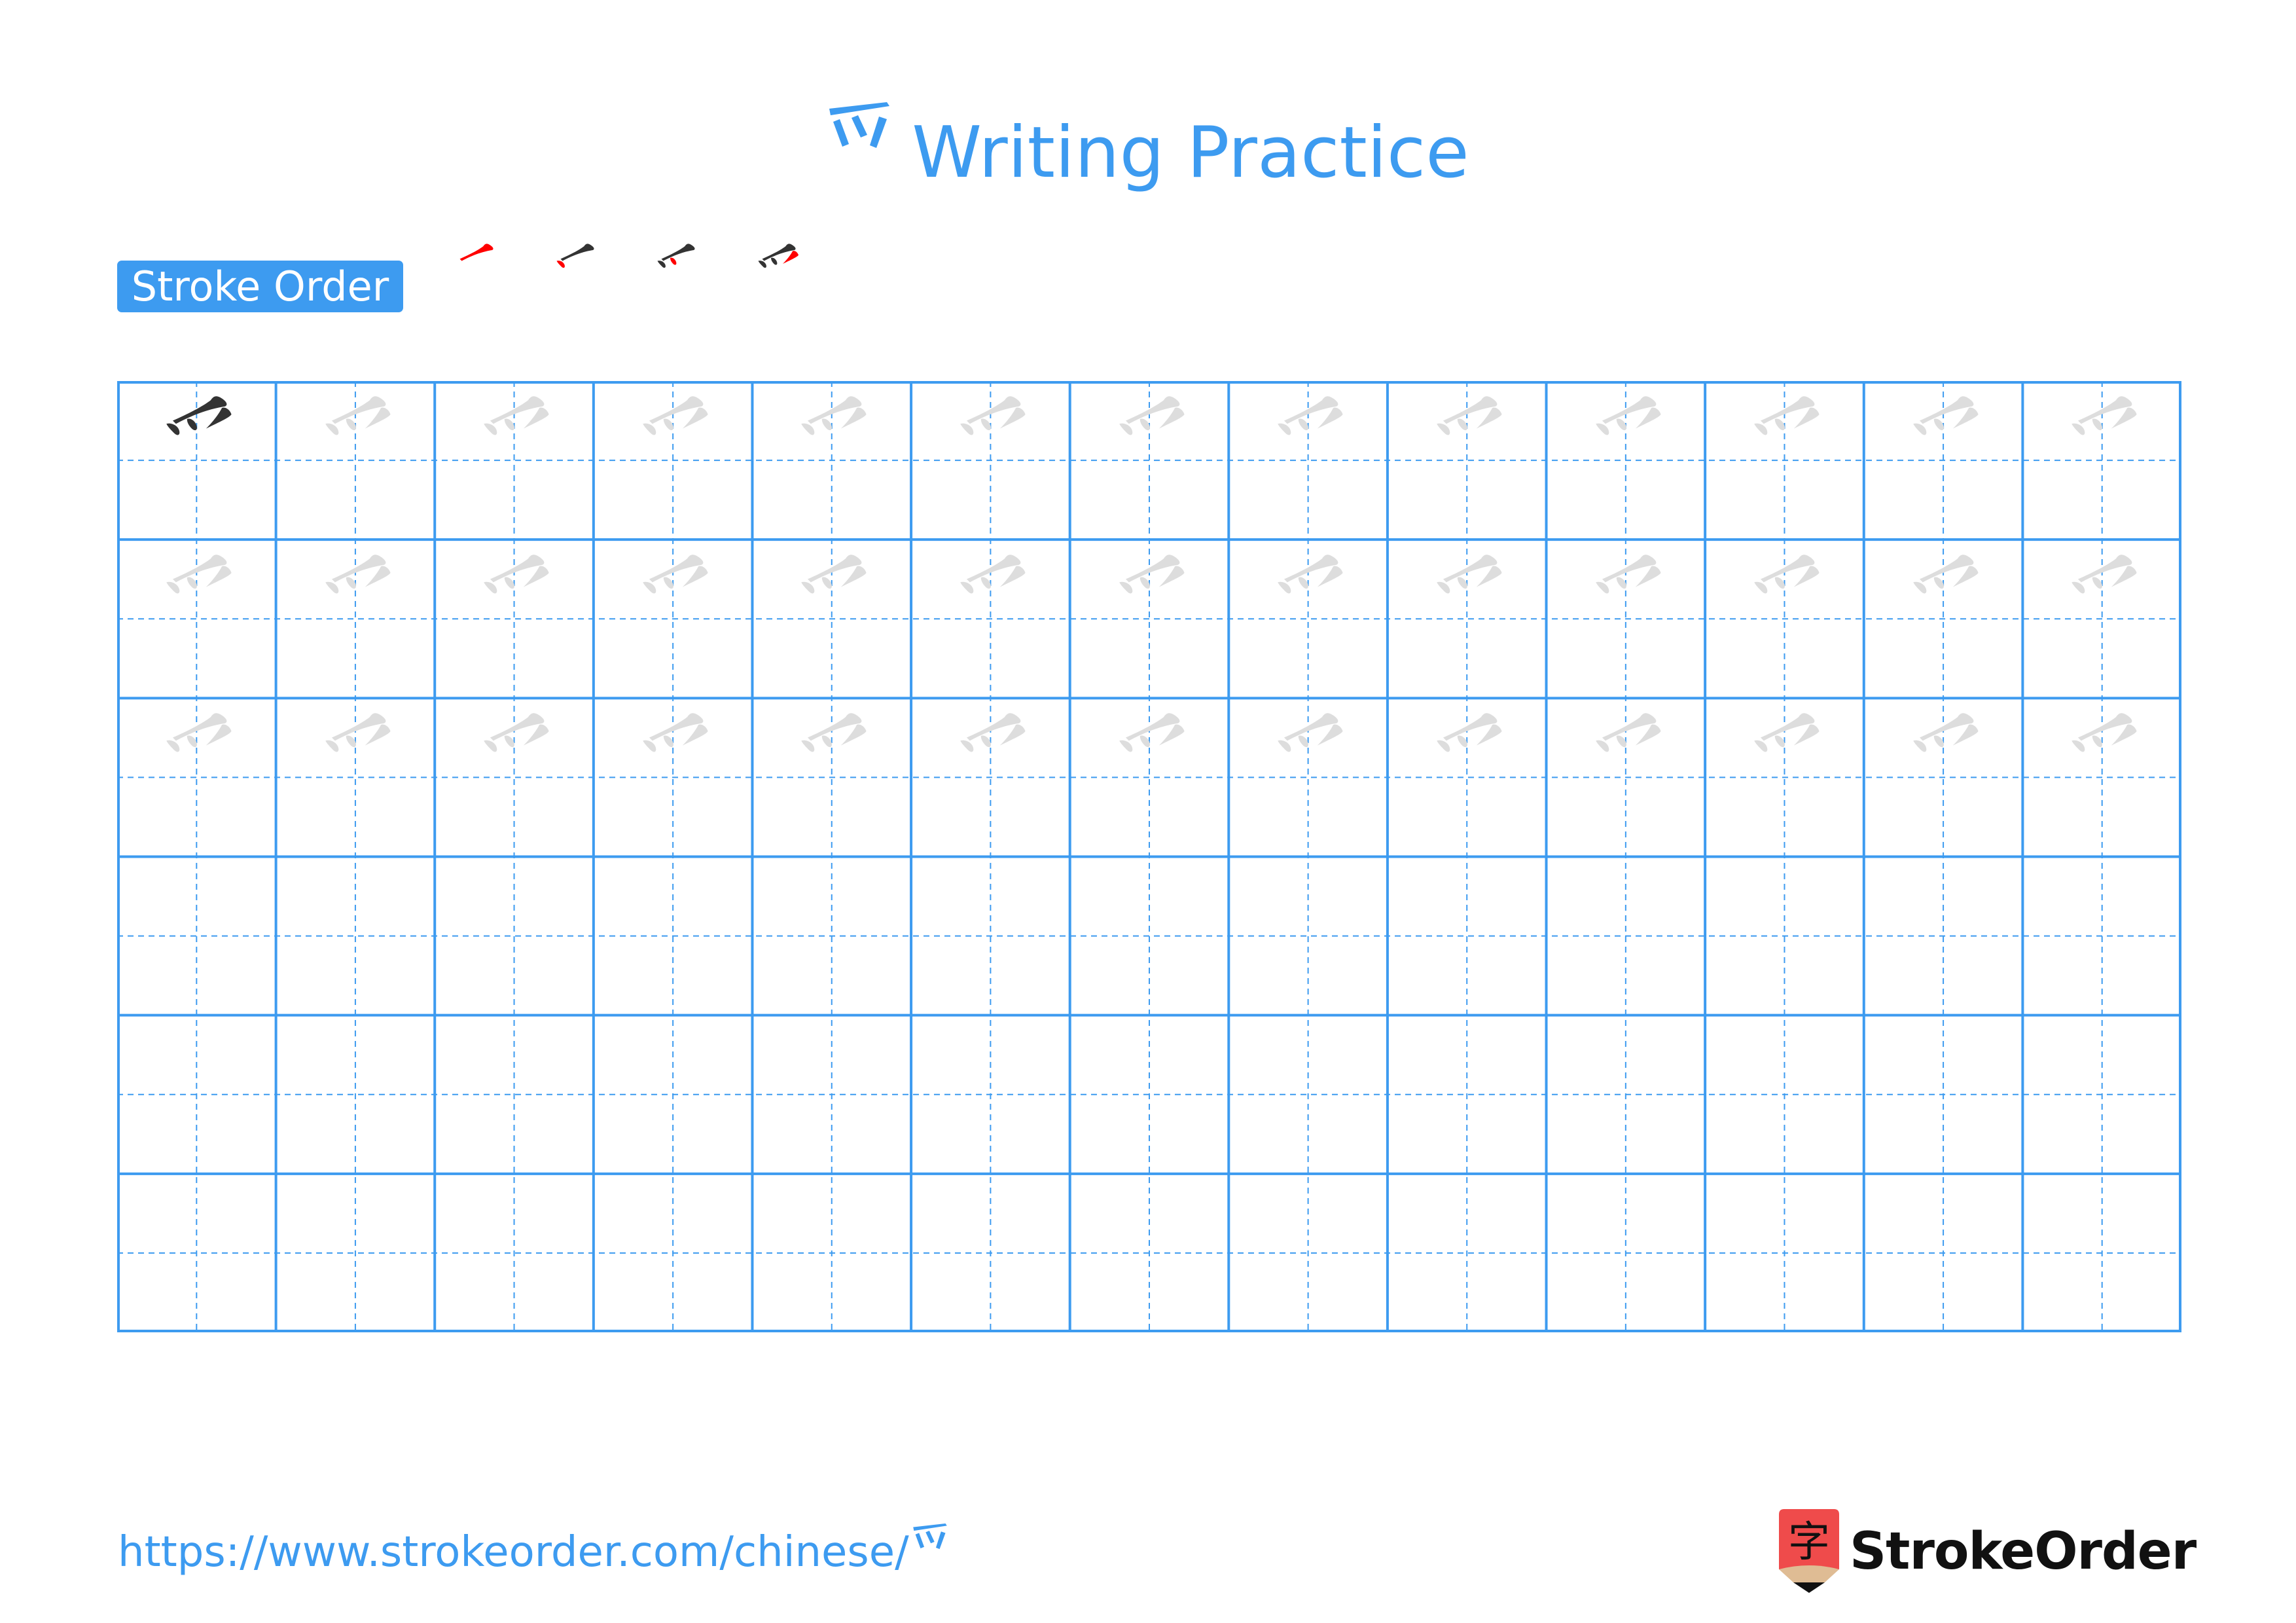 This screenshot has height=1623, width=2296. I want to click on footer-url: https://www.strokeorder.com/chinese/, so click(533, 1549).